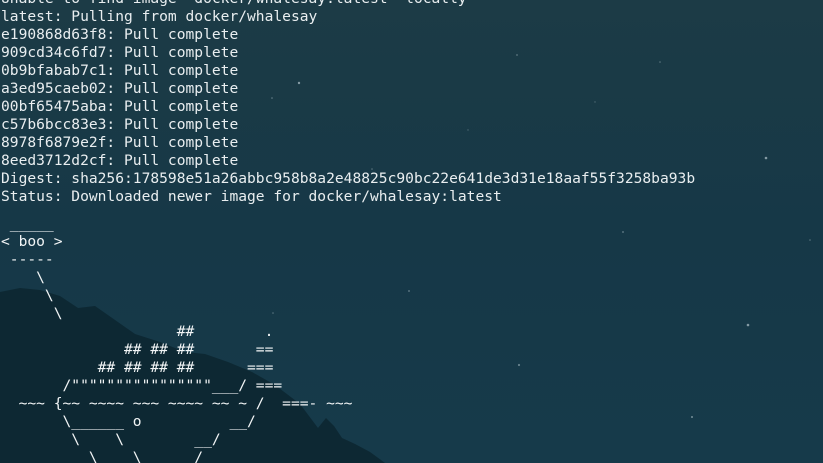 The height and width of the screenshot is (463, 823). I want to click on terminal-line: 00bf65475aba: Pull complete, so click(120, 106).